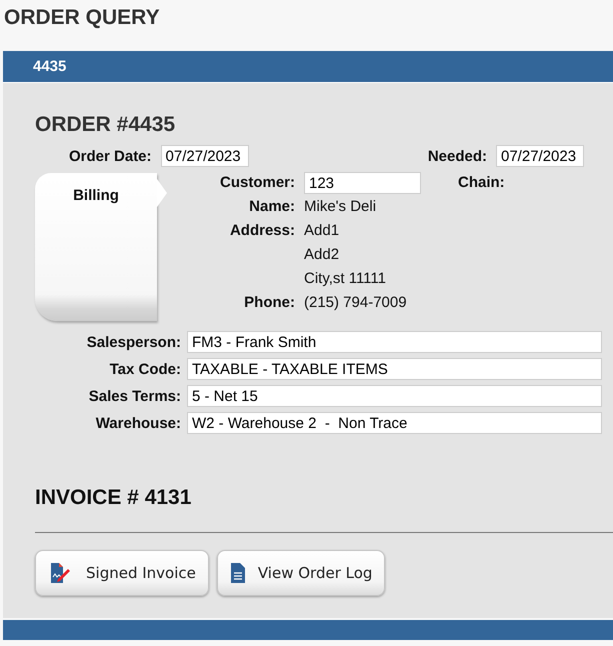 This screenshot has width=613, height=646. I want to click on field-label: Customer:, so click(257, 183).